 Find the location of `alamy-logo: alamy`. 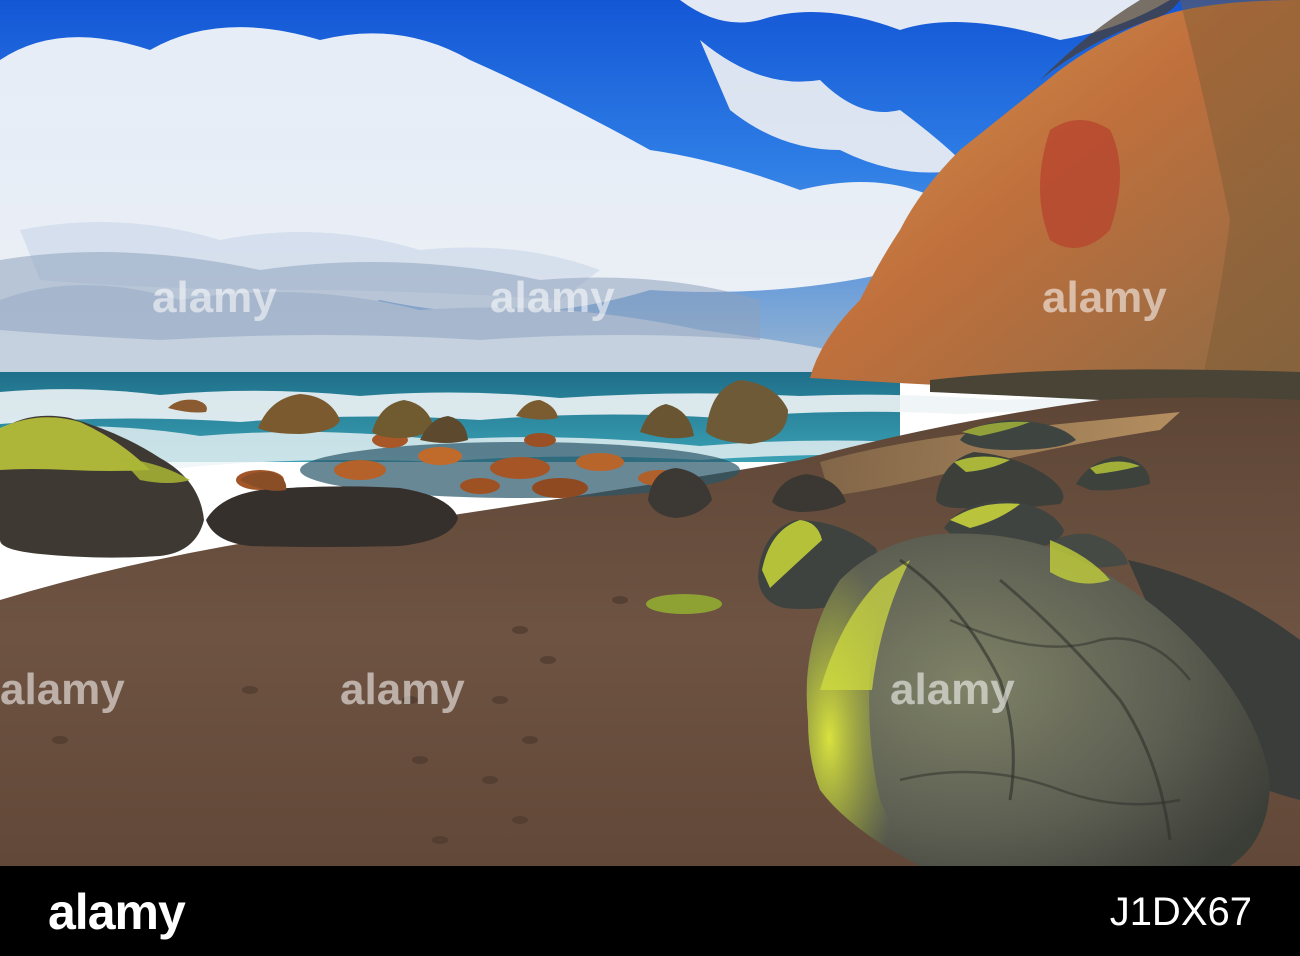

alamy-logo: alamy is located at coordinates (117, 912).